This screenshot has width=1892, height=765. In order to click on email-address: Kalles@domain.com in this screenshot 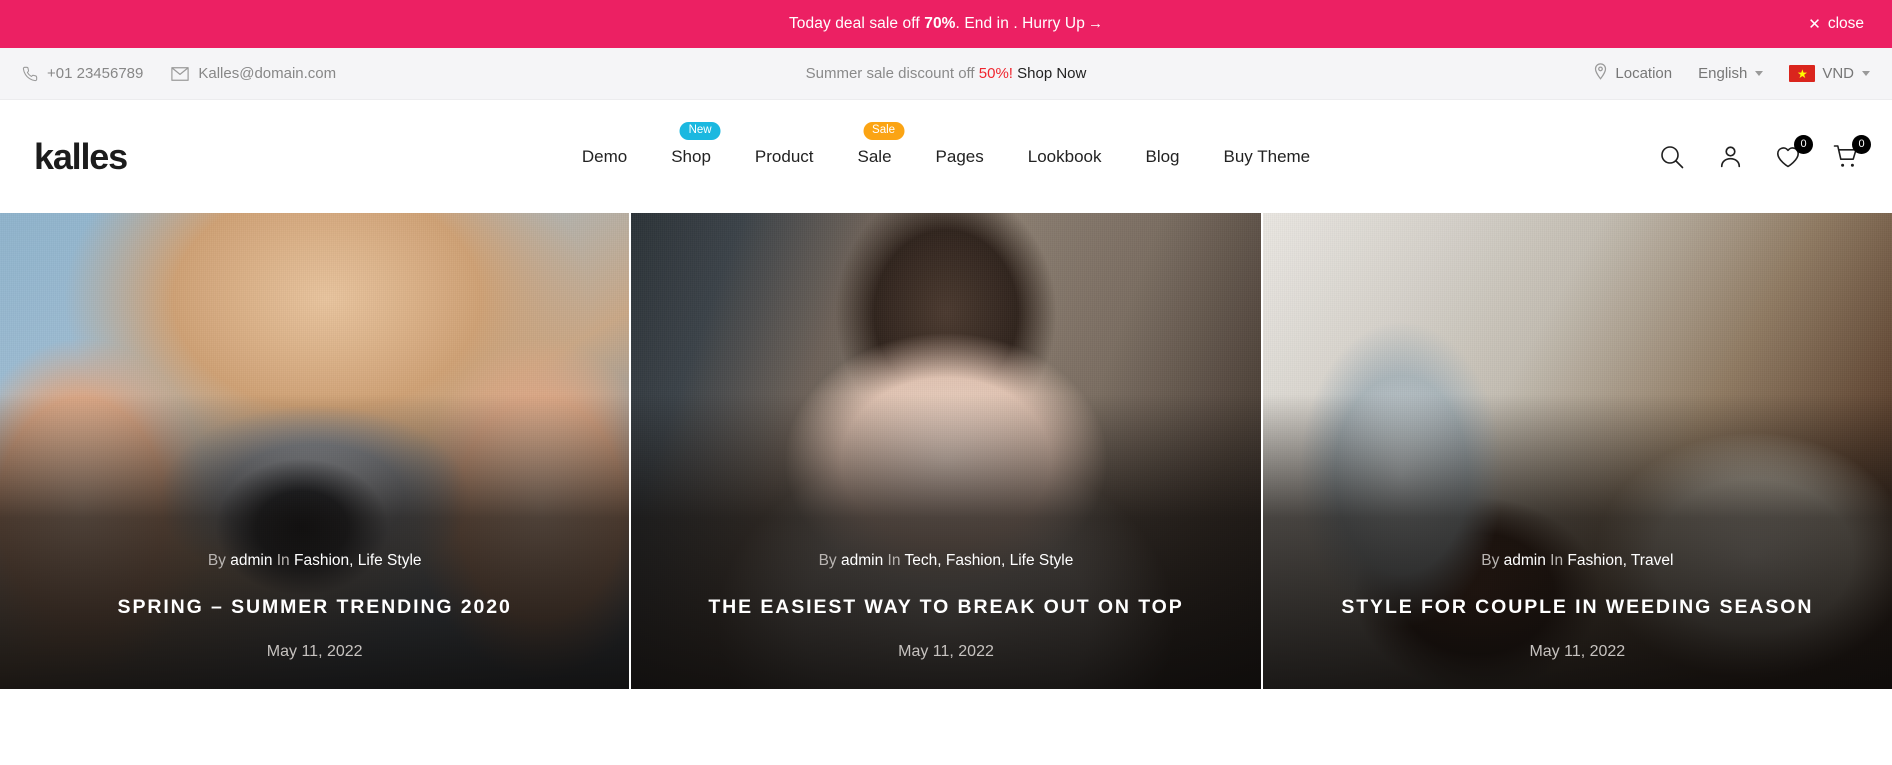, I will do `click(267, 73)`.